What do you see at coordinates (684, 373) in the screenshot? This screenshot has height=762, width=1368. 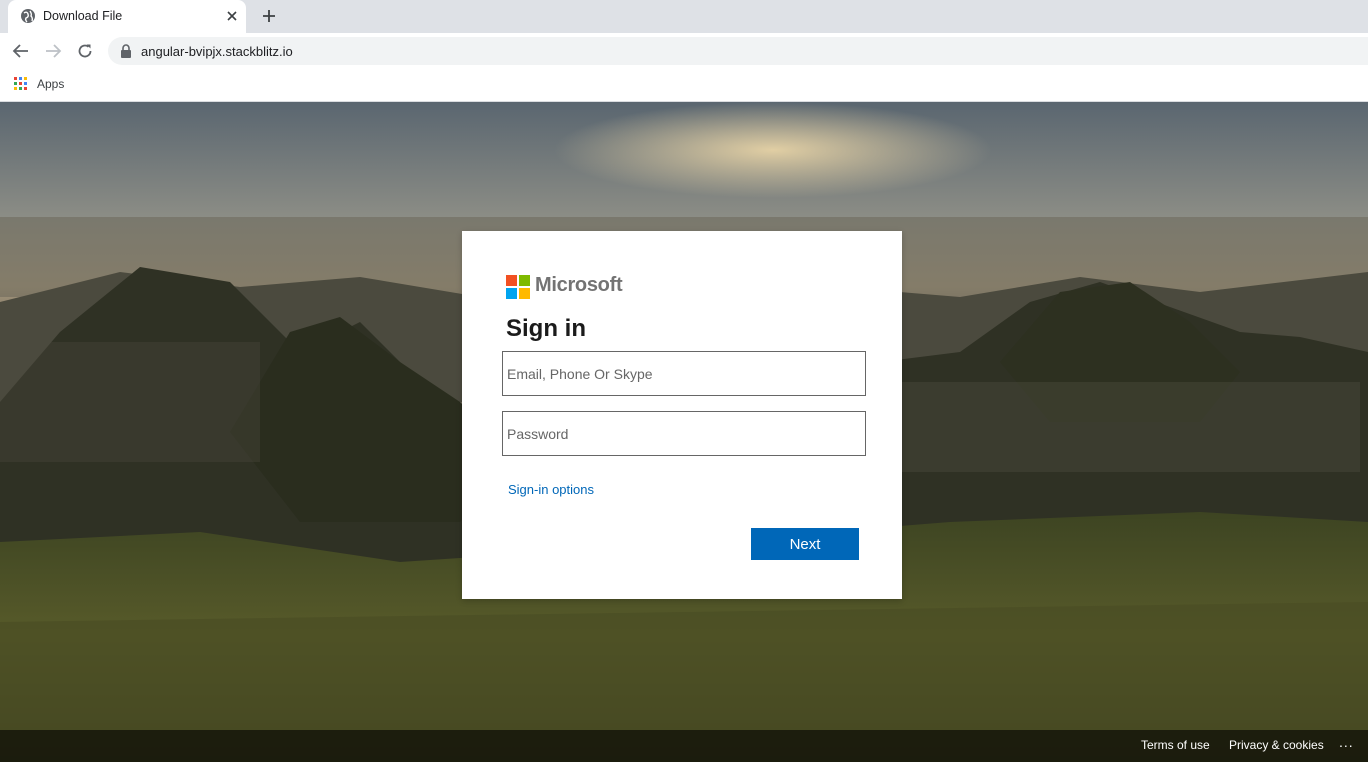 I see `email-field` at bounding box center [684, 373].